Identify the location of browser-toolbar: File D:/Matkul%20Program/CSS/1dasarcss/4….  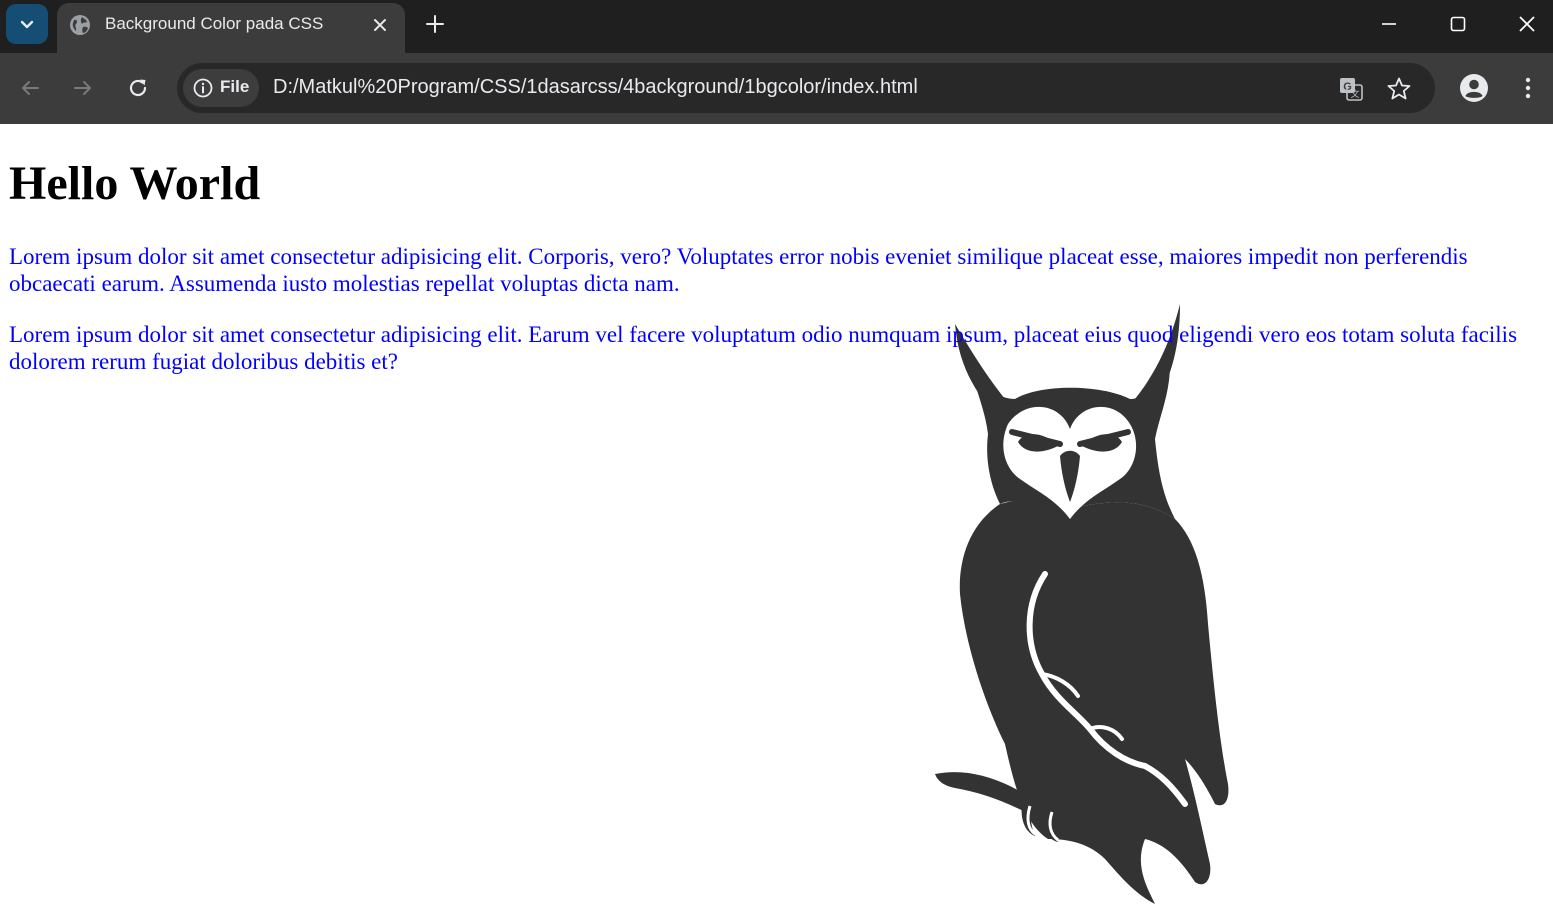
(776, 88).